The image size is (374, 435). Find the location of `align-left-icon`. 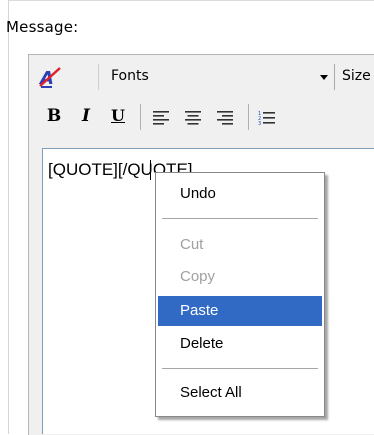

align-left-icon is located at coordinates (161, 118).